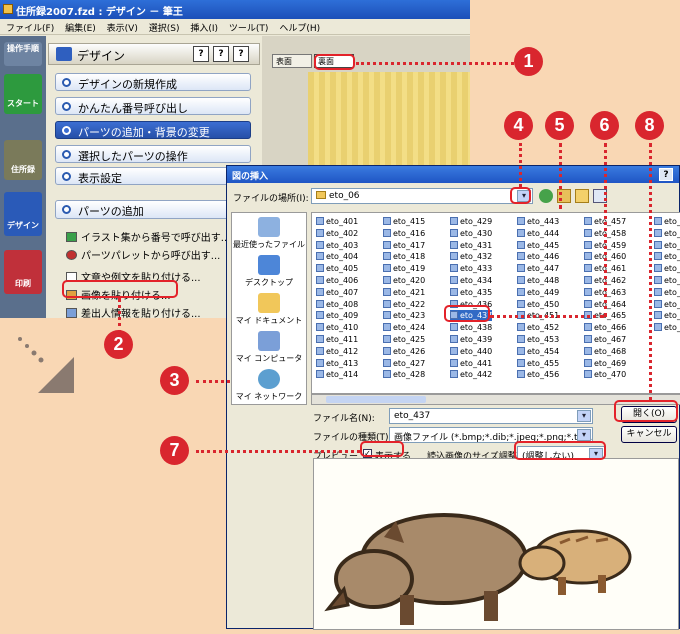  I want to click on file-item: eto_466, so click(605, 327).